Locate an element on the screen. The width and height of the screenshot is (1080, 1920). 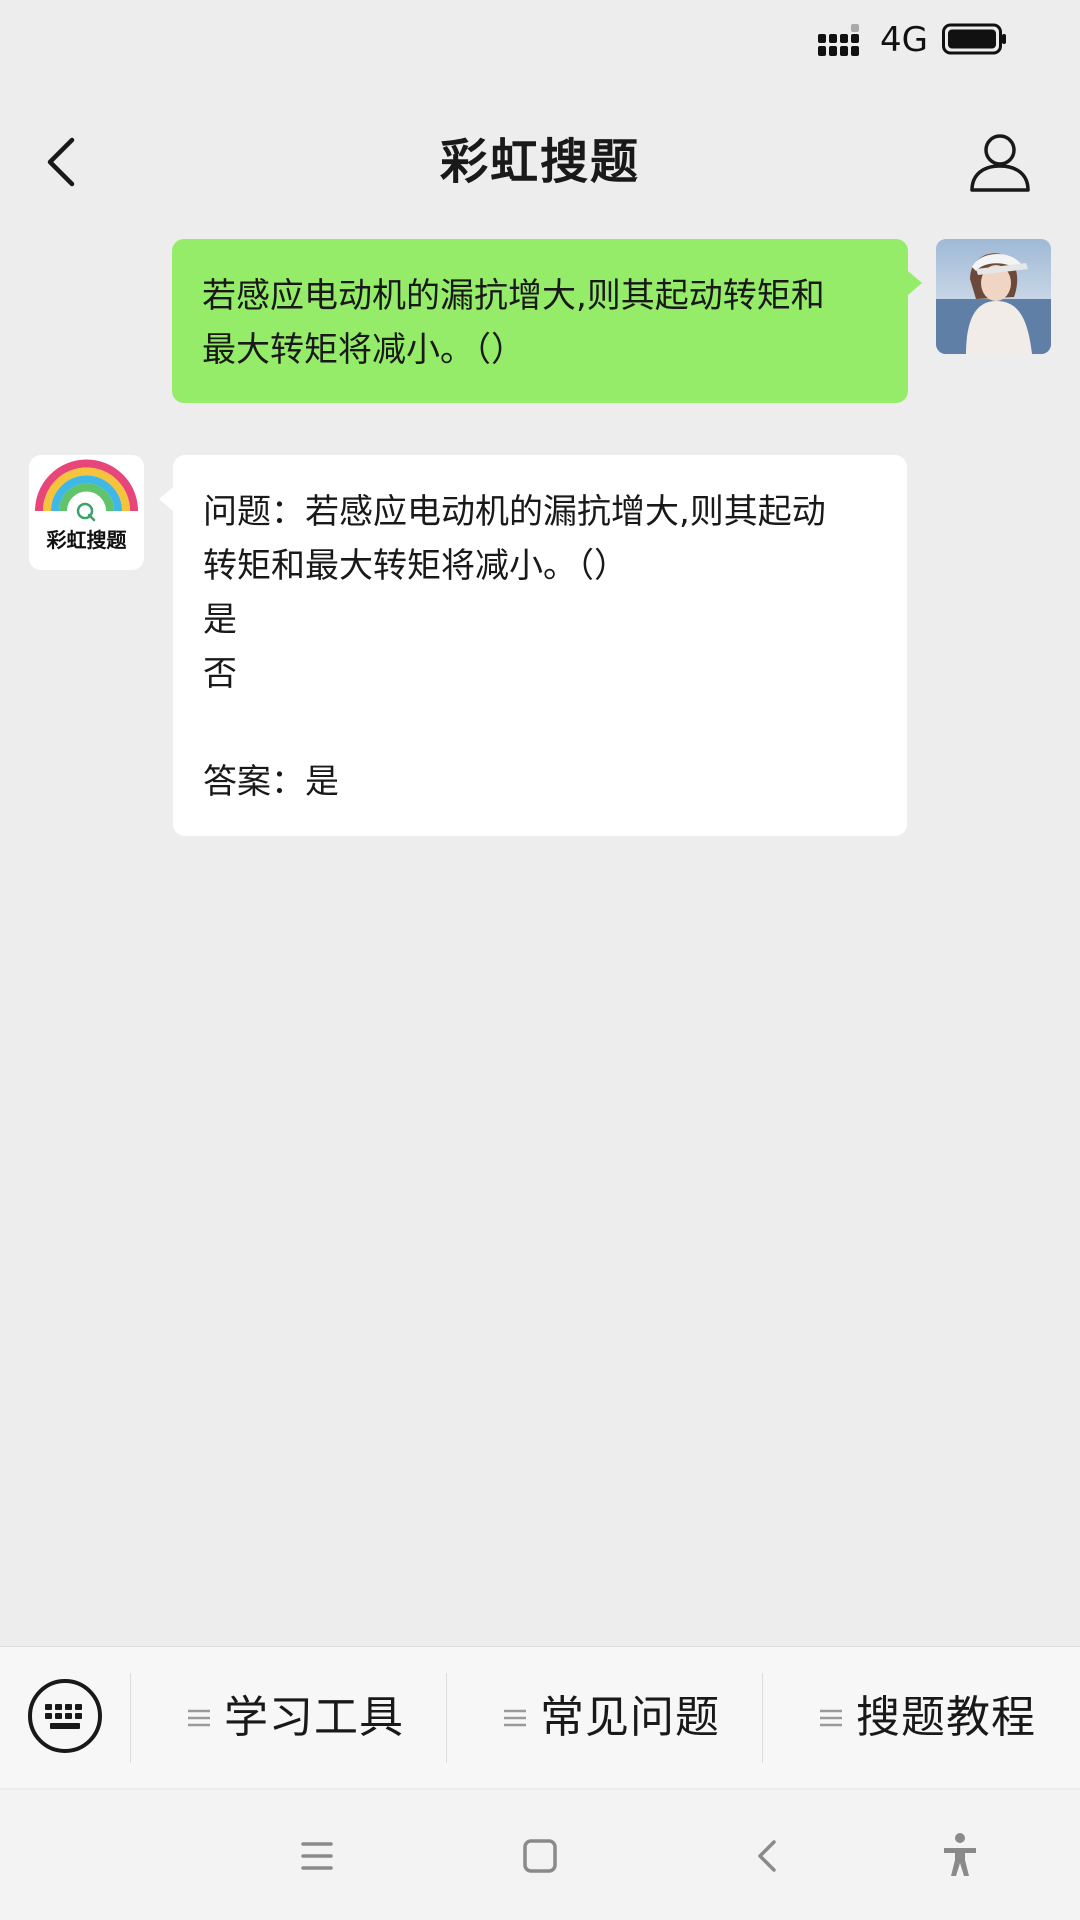
user-message-line: 最大转矩将减小。（） is located at coordinates (363, 350).